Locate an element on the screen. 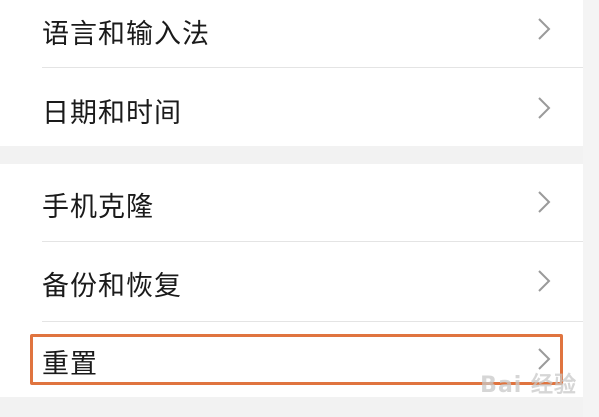 The image size is (599, 417). scroll-edge is located at coordinates (591, 208).